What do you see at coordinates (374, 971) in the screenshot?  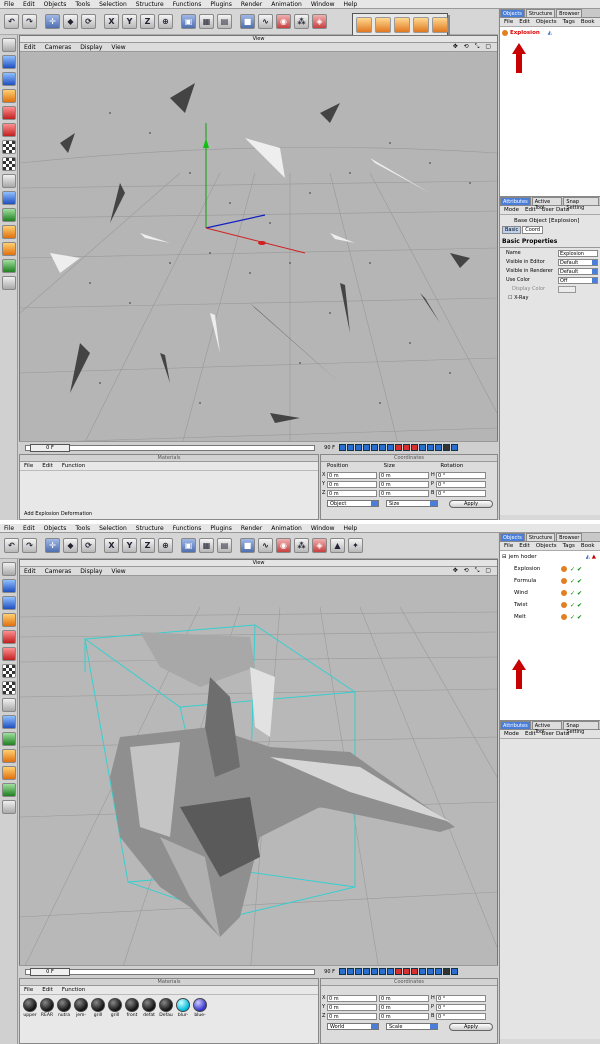 I see `next-frame-icon` at bounding box center [374, 971].